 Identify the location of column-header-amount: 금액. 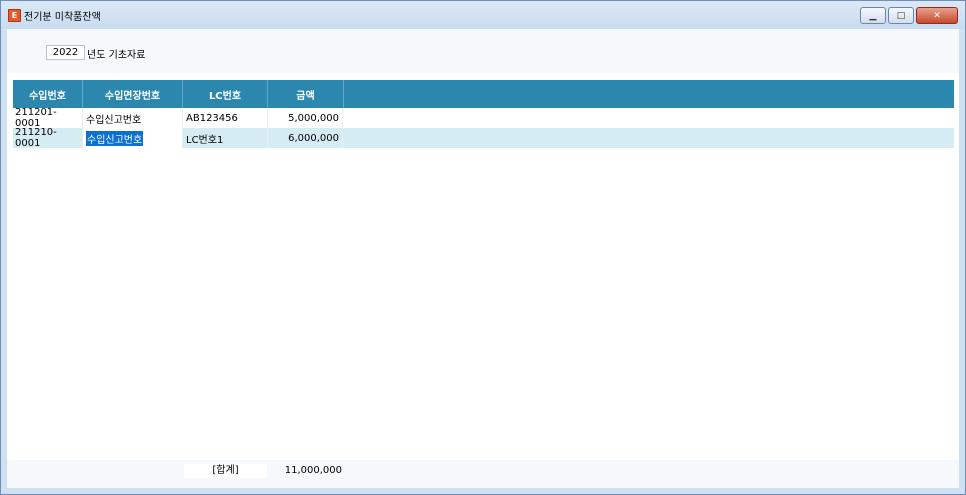
(306, 94).